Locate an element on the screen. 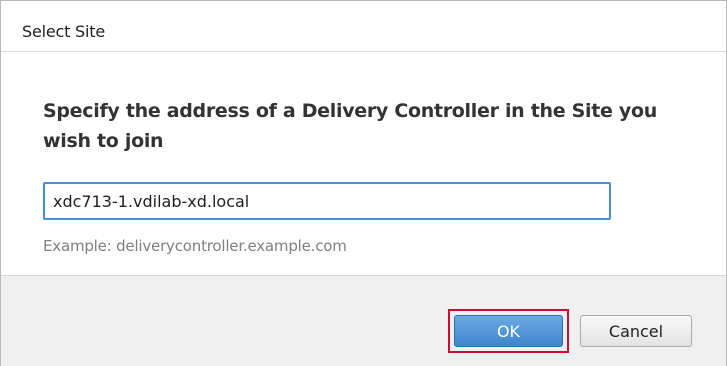  ok-button-highlight: OK is located at coordinates (508, 331).